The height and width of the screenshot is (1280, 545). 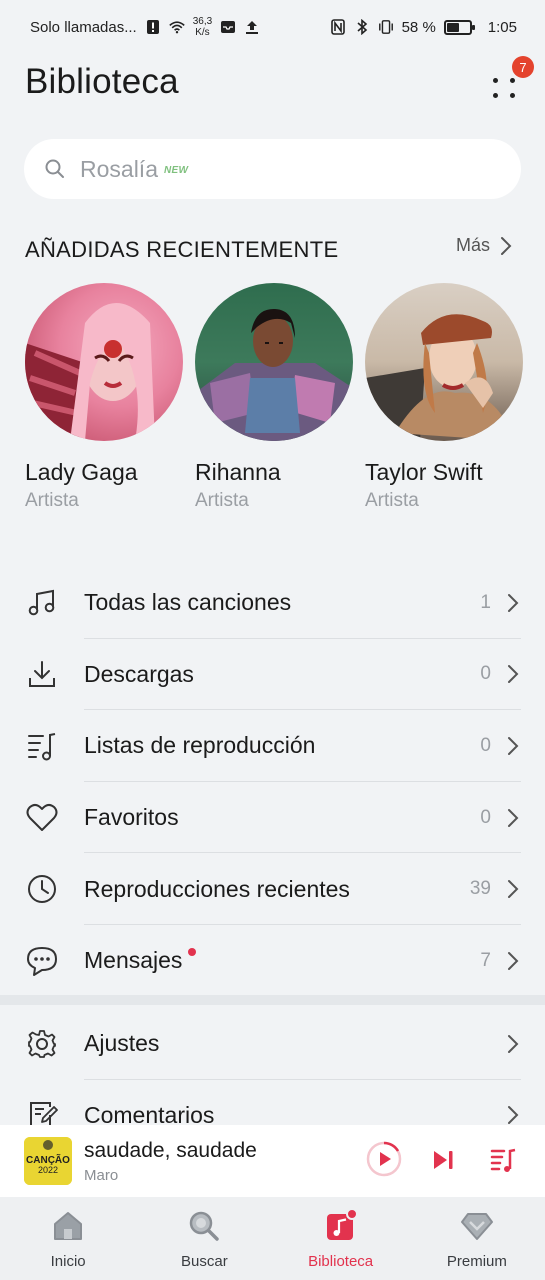 I want to click on track-artist: Maro, so click(x=101, y=1175).